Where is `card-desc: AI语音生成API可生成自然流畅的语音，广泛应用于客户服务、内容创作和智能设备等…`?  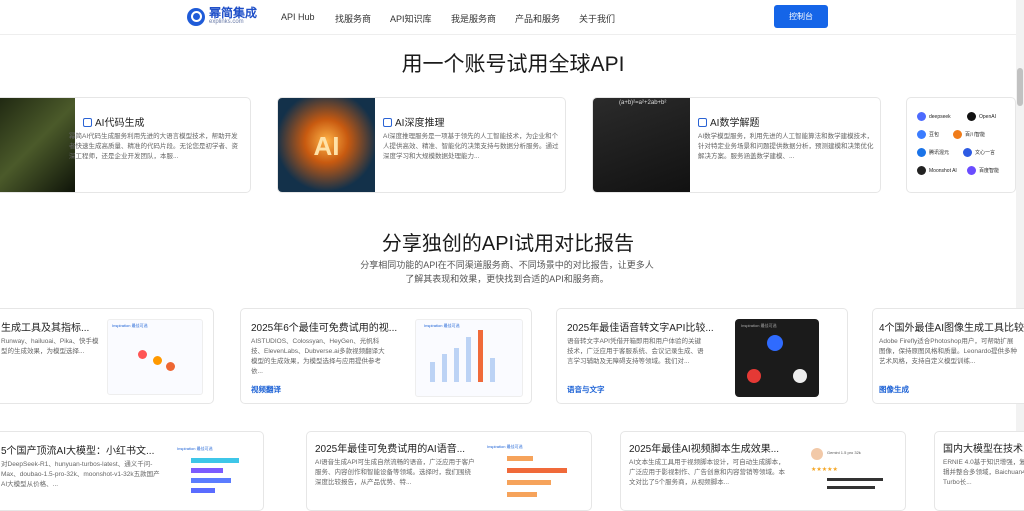 card-desc: AI语音生成API可生成自然流畅的语音，广泛应用于客户服务、内容创作和智能设备等… is located at coordinates (395, 472).